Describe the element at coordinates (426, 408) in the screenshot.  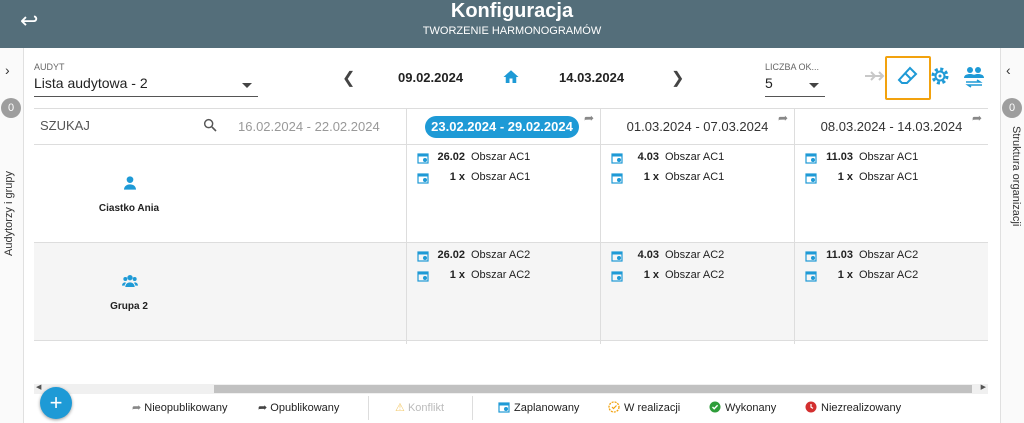
I see `legend-label: Konflikt` at that location.